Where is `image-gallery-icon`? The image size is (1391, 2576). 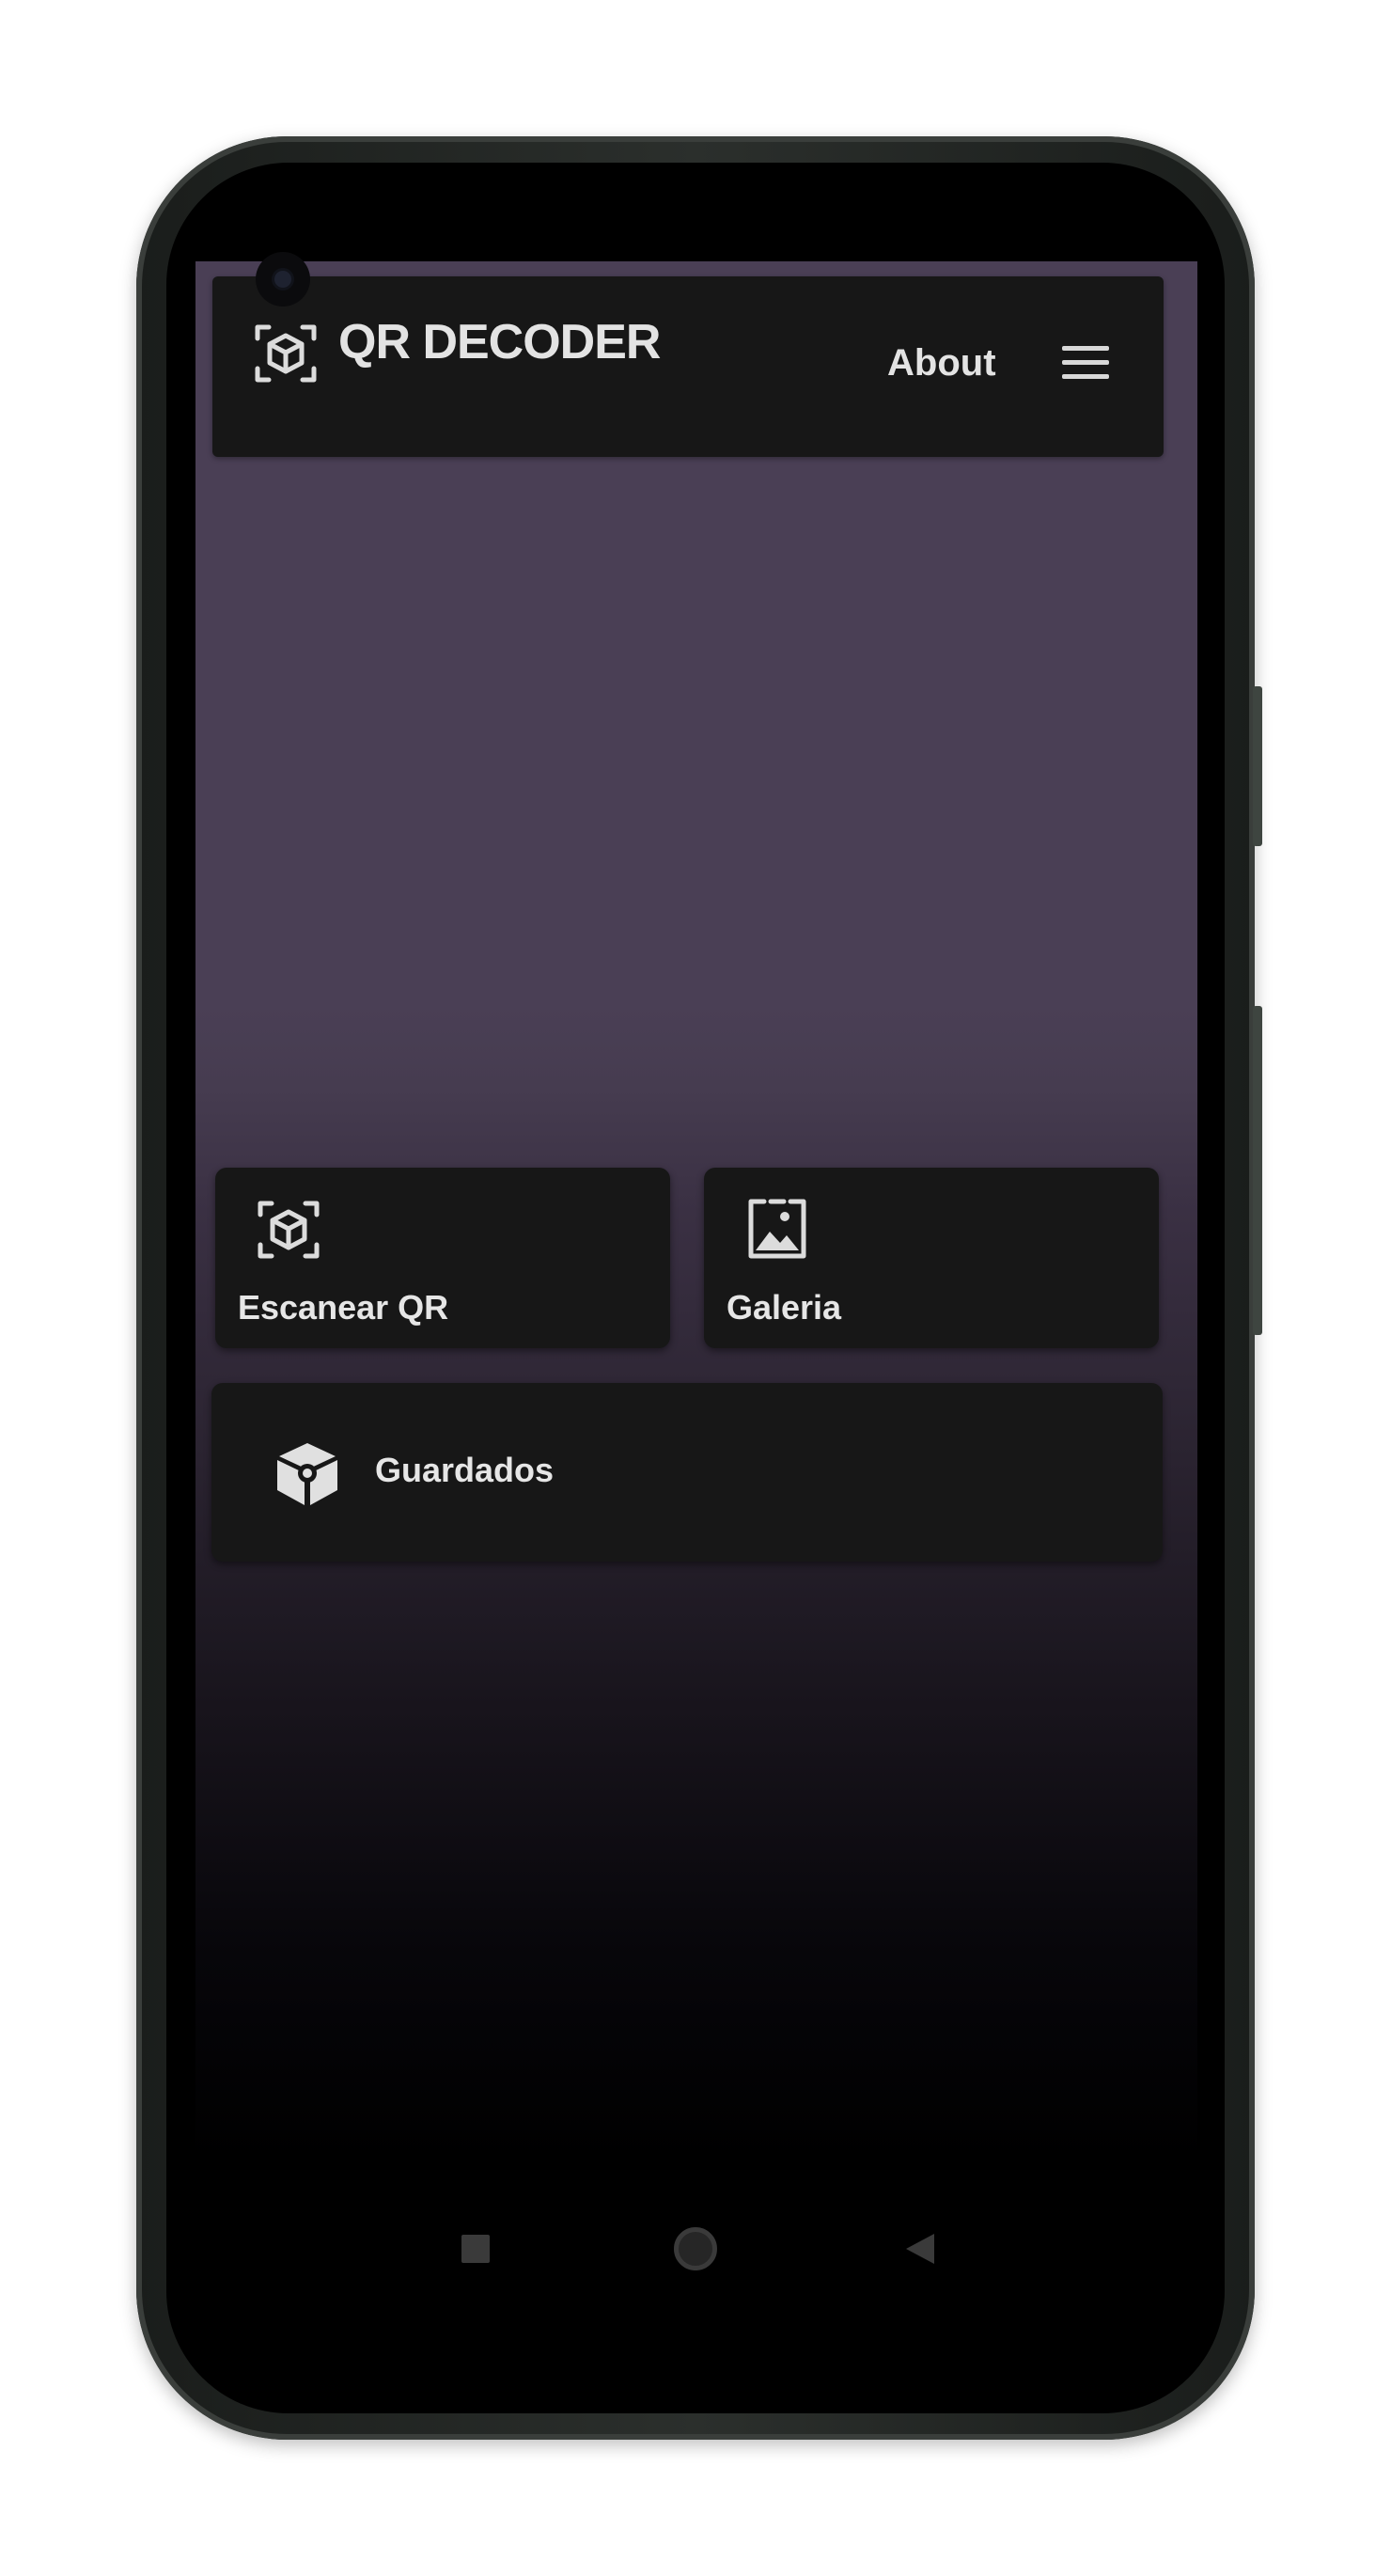 image-gallery-icon is located at coordinates (777, 1229).